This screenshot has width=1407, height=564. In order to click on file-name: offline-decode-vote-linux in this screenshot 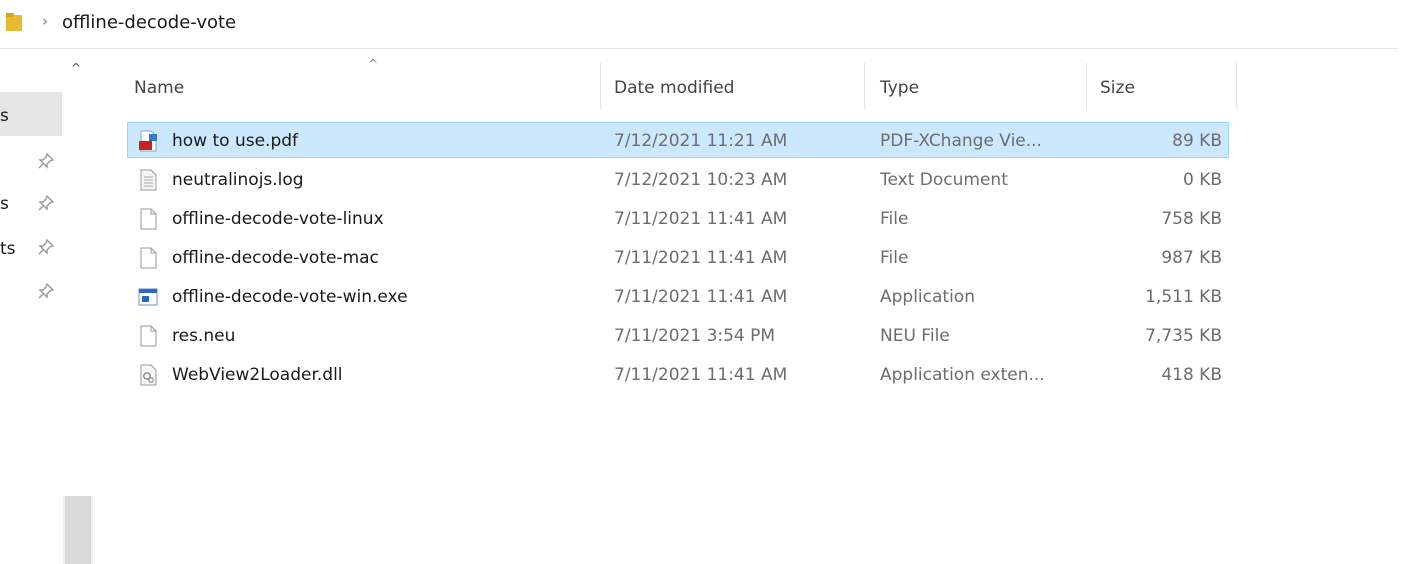, I will do `click(278, 219)`.